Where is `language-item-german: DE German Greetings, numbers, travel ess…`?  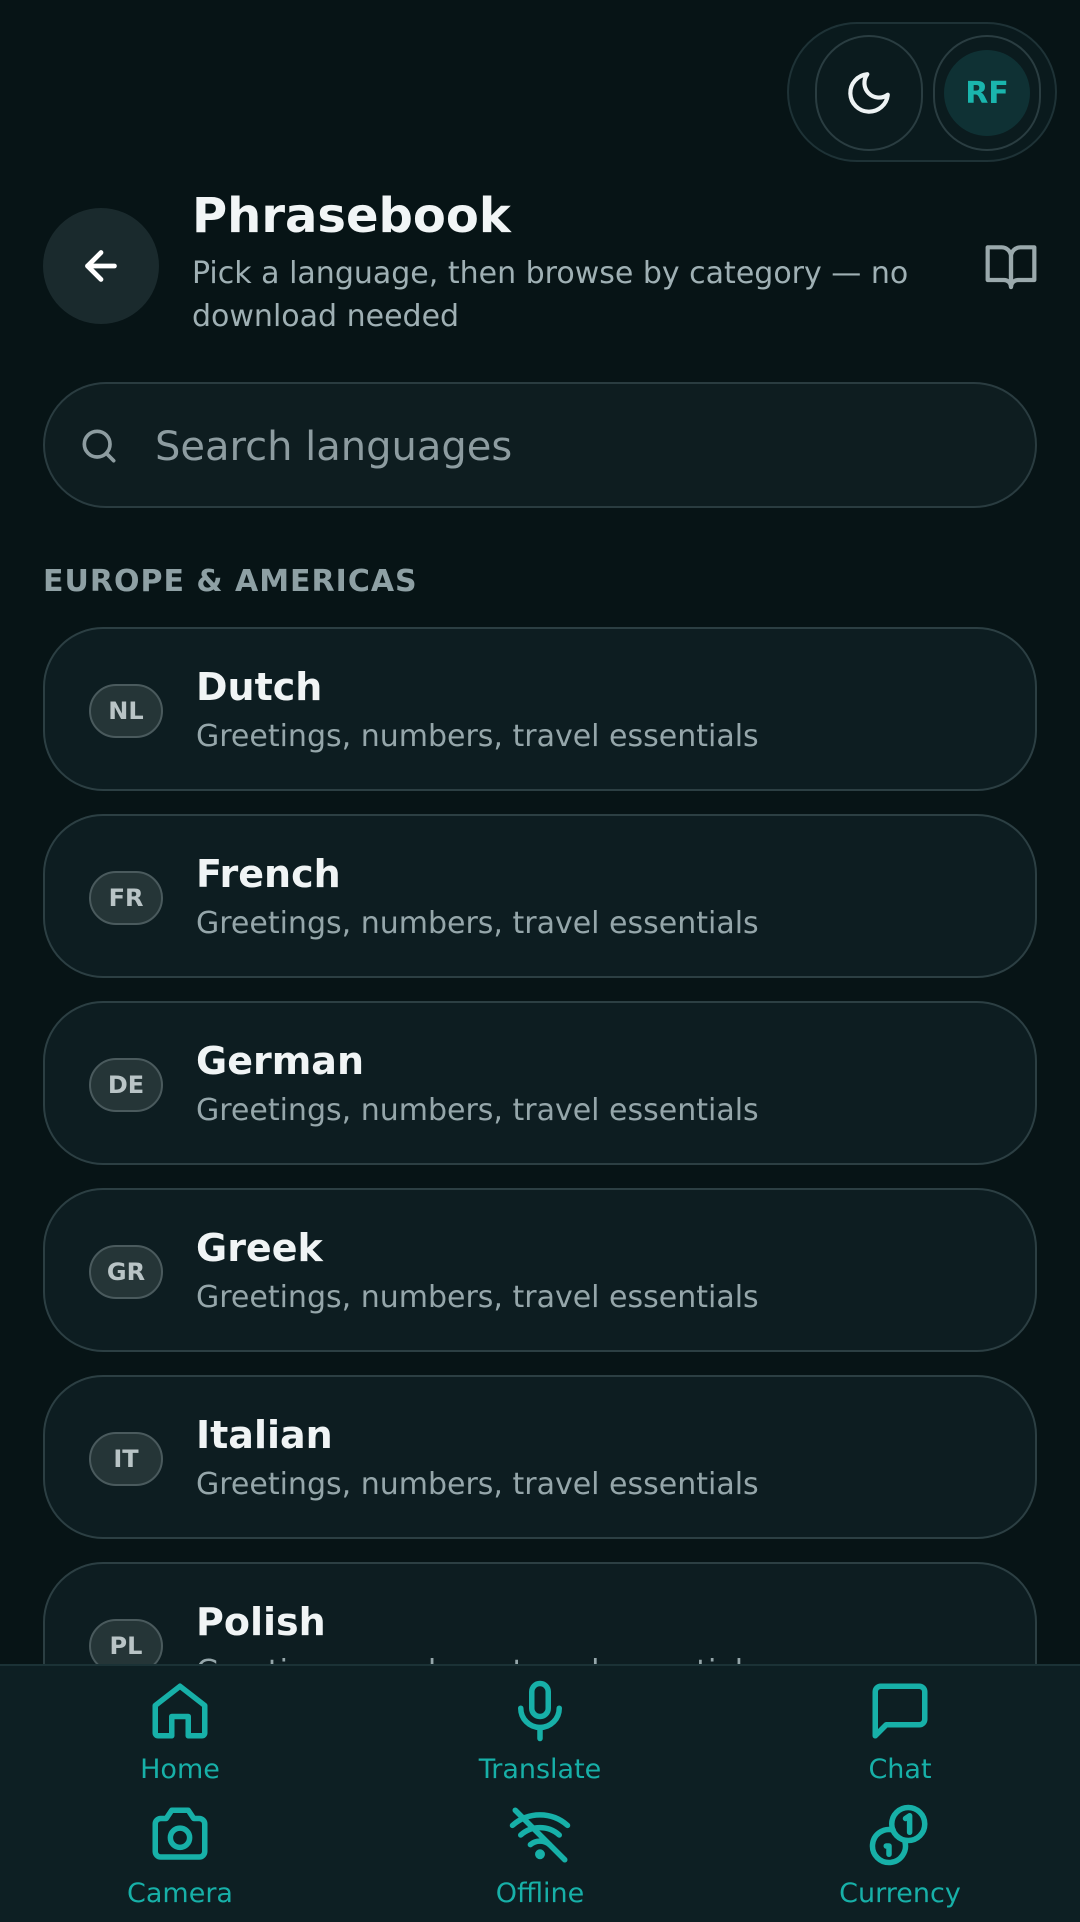 language-item-german: DE German Greetings, numbers, travel ess… is located at coordinates (540, 1083).